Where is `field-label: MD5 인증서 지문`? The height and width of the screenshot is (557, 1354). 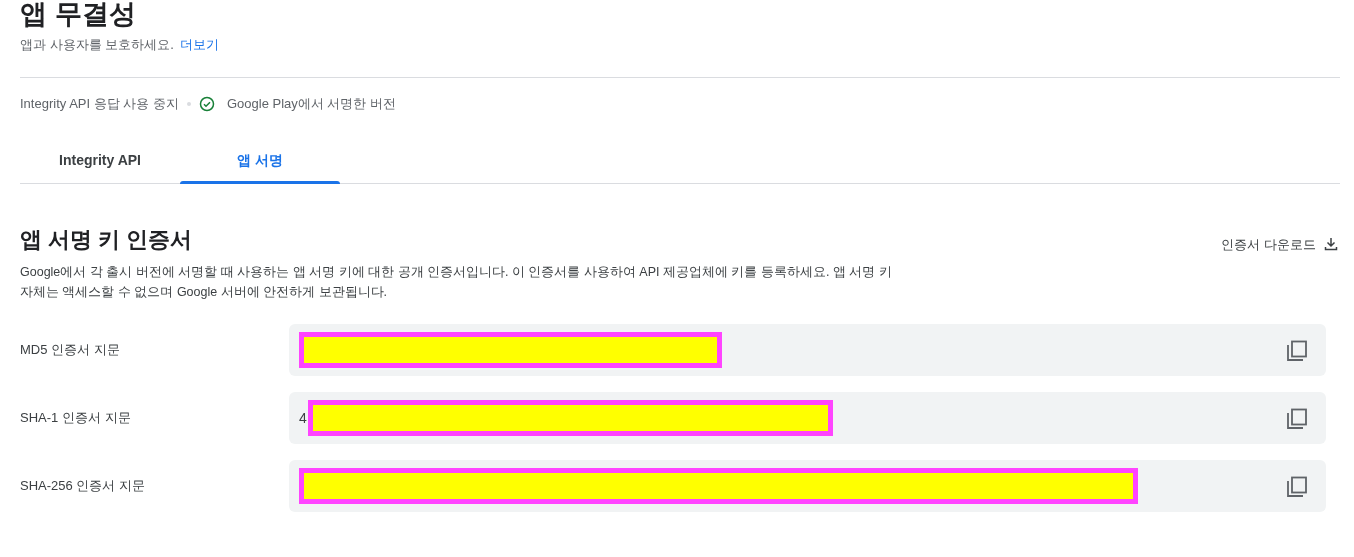 field-label: MD5 인증서 지문 is located at coordinates (70, 350).